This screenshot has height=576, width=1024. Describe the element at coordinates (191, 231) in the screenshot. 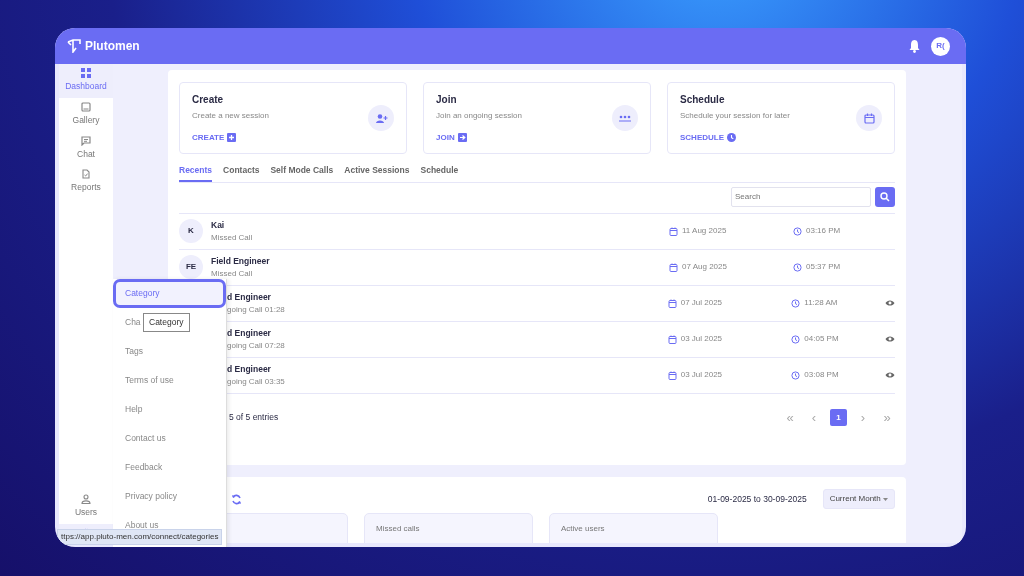

I see `contact-avatar: K` at that location.